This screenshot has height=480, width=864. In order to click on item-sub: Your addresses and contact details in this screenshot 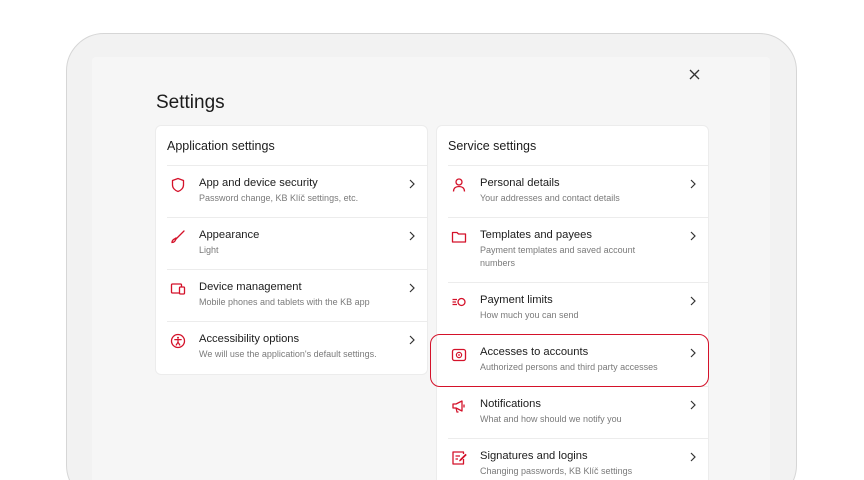, I will do `click(550, 198)`.